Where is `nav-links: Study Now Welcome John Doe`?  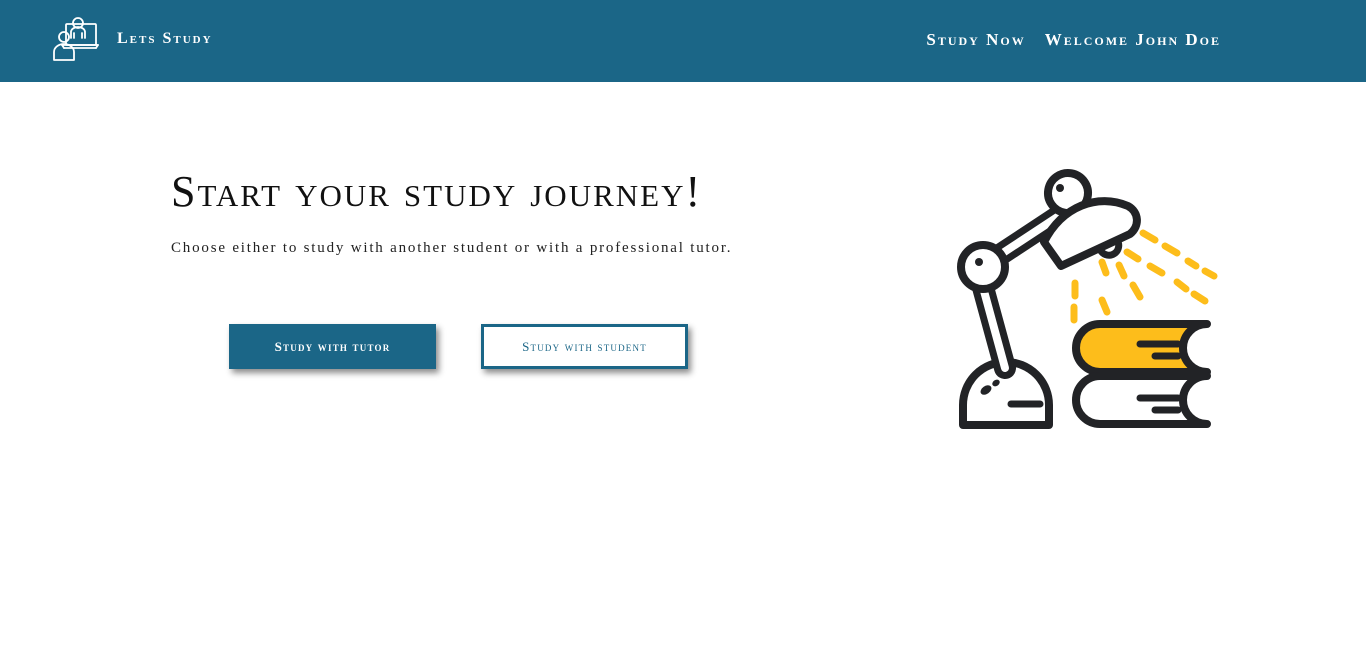
nav-links: Study Now Welcome John Doe is located at coordinates (1073, 40).